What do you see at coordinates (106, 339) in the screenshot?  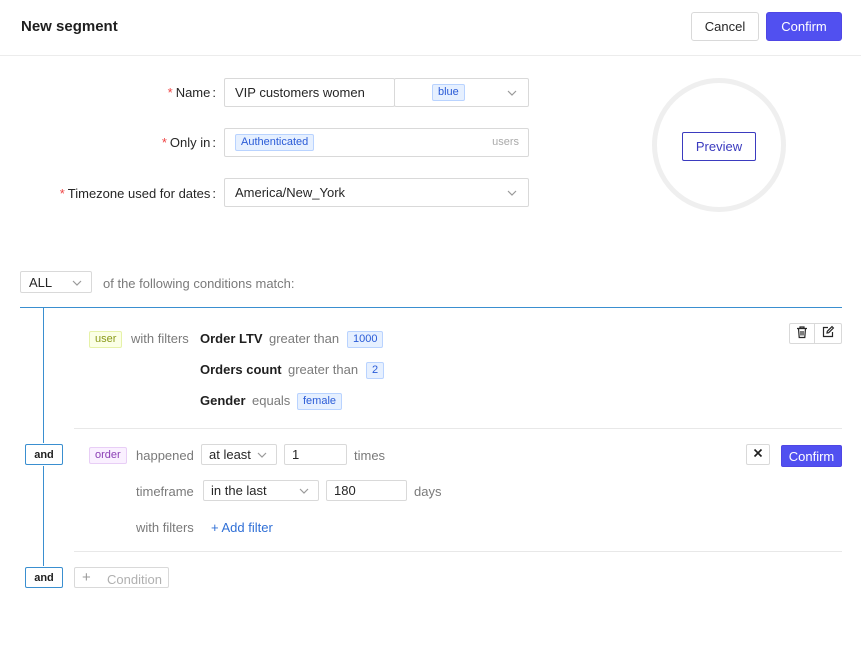 I see `user-entity-tag: user` at bounding box center [106, 339].